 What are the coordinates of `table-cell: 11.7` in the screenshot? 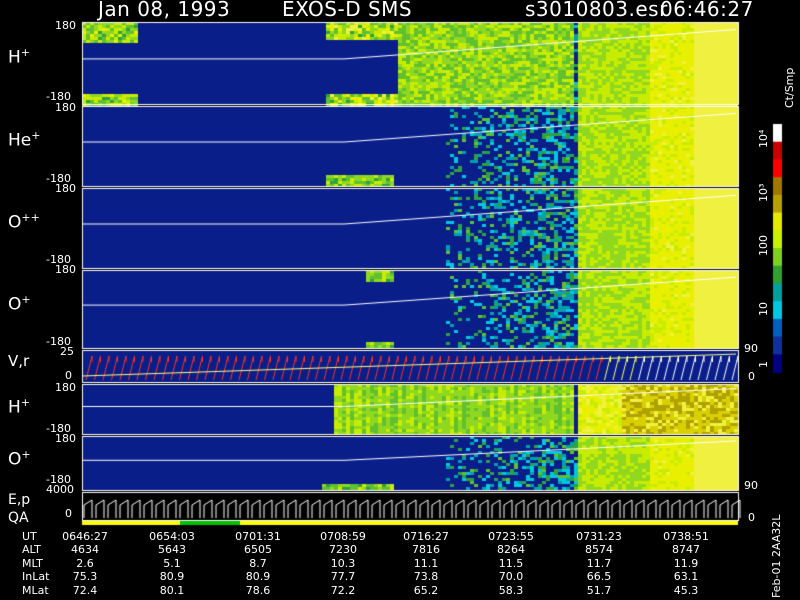 It's located at (599, 563).